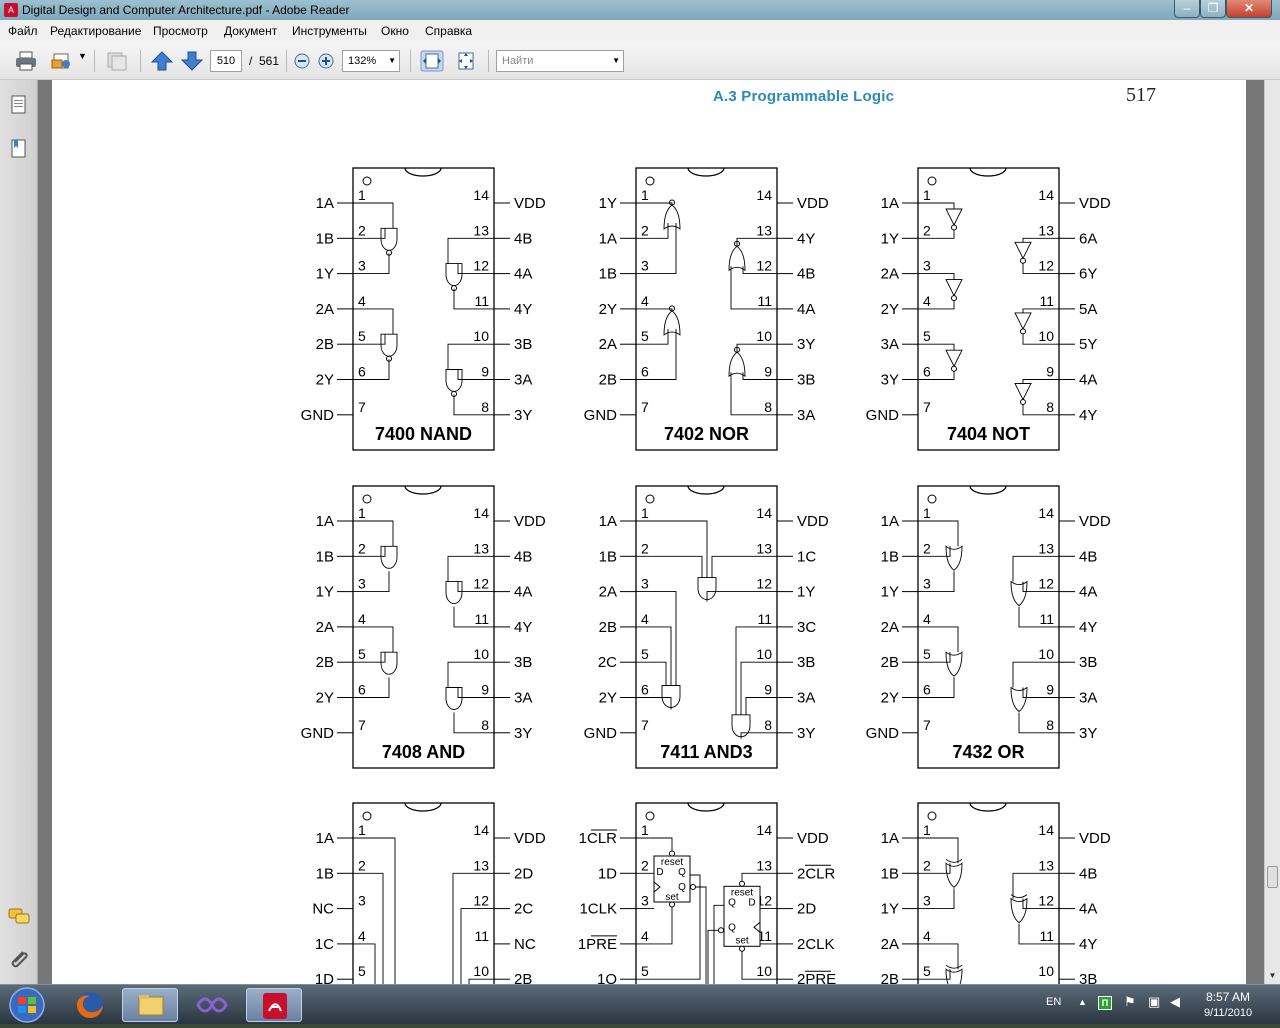 The height and width of the screenshot is (1028, 1280). I want to click on menu-edit: Редактирование, so click(95, 31).